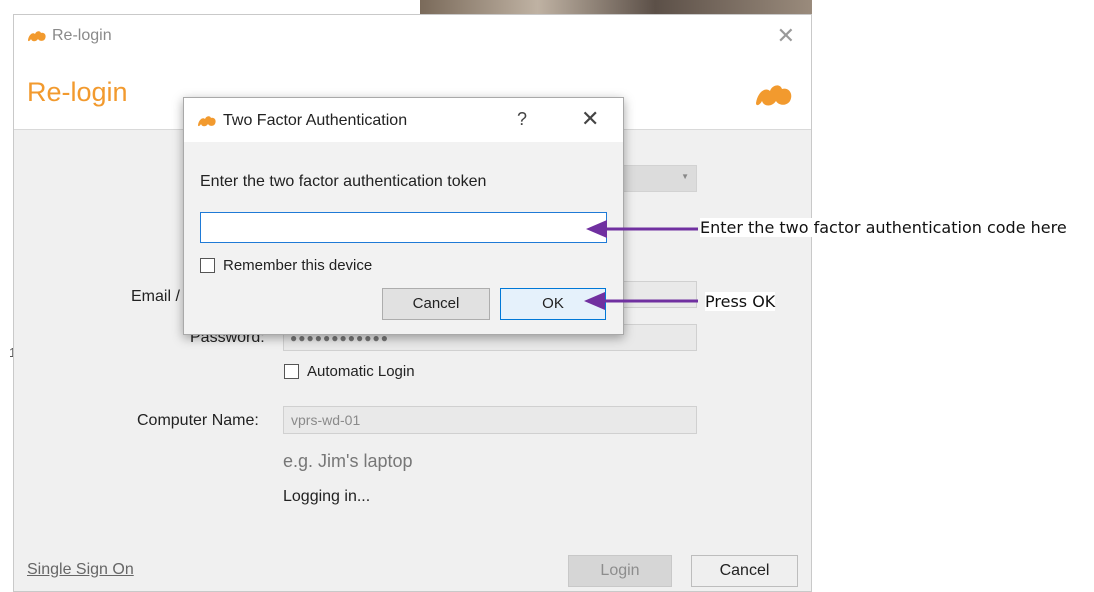 The height and width of the screenshot is (592, 1094). What do you see at coordinates (641, 301) in the screenshot?
I see `annotation-arrow-ok` at bounding box center [641, 301].